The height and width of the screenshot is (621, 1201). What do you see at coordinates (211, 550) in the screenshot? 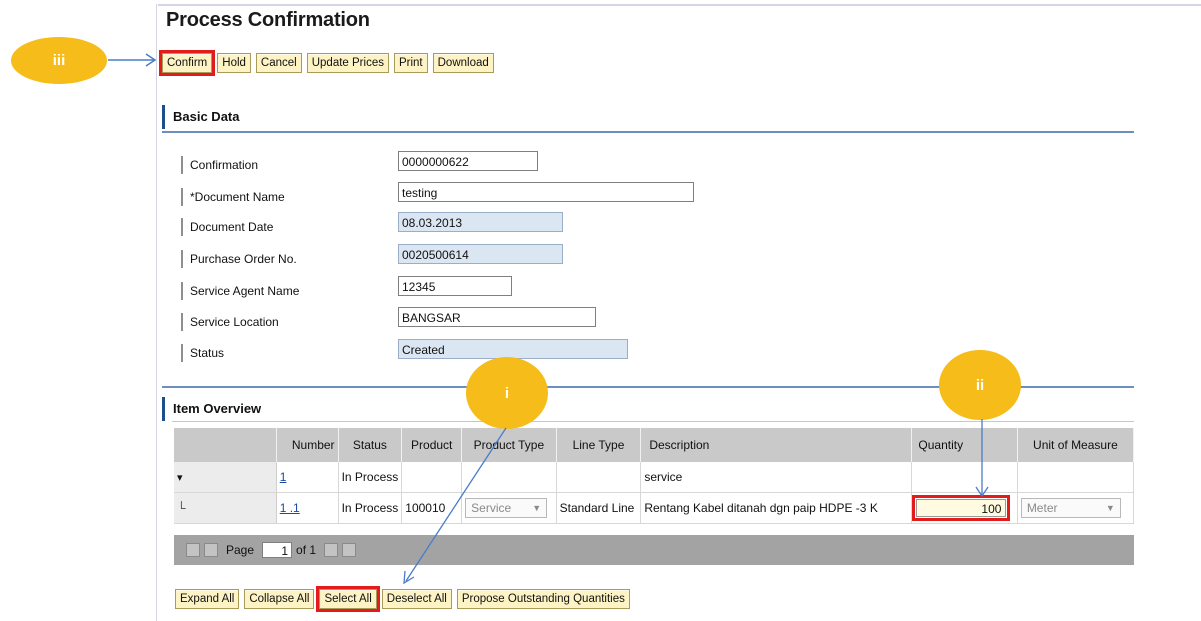
I see `previous-page-icon` at bounding box center [211, 550].